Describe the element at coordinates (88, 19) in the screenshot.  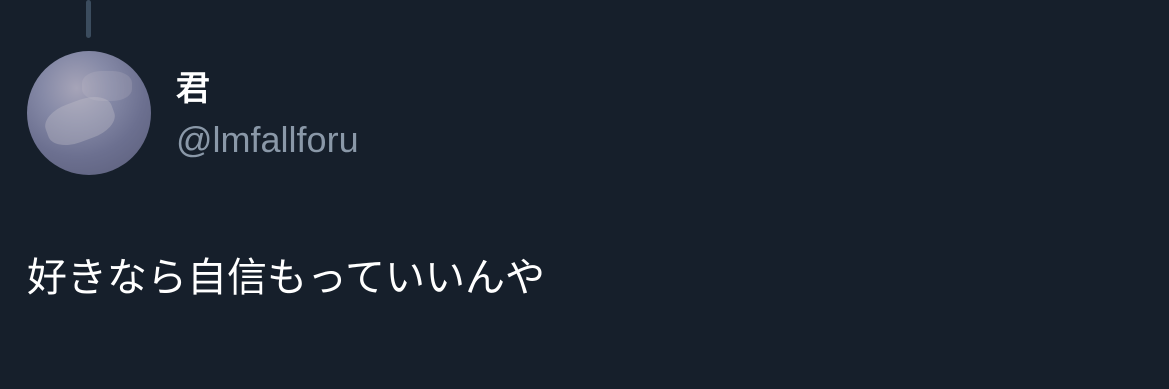
I see `thread-connector-line` at that location.